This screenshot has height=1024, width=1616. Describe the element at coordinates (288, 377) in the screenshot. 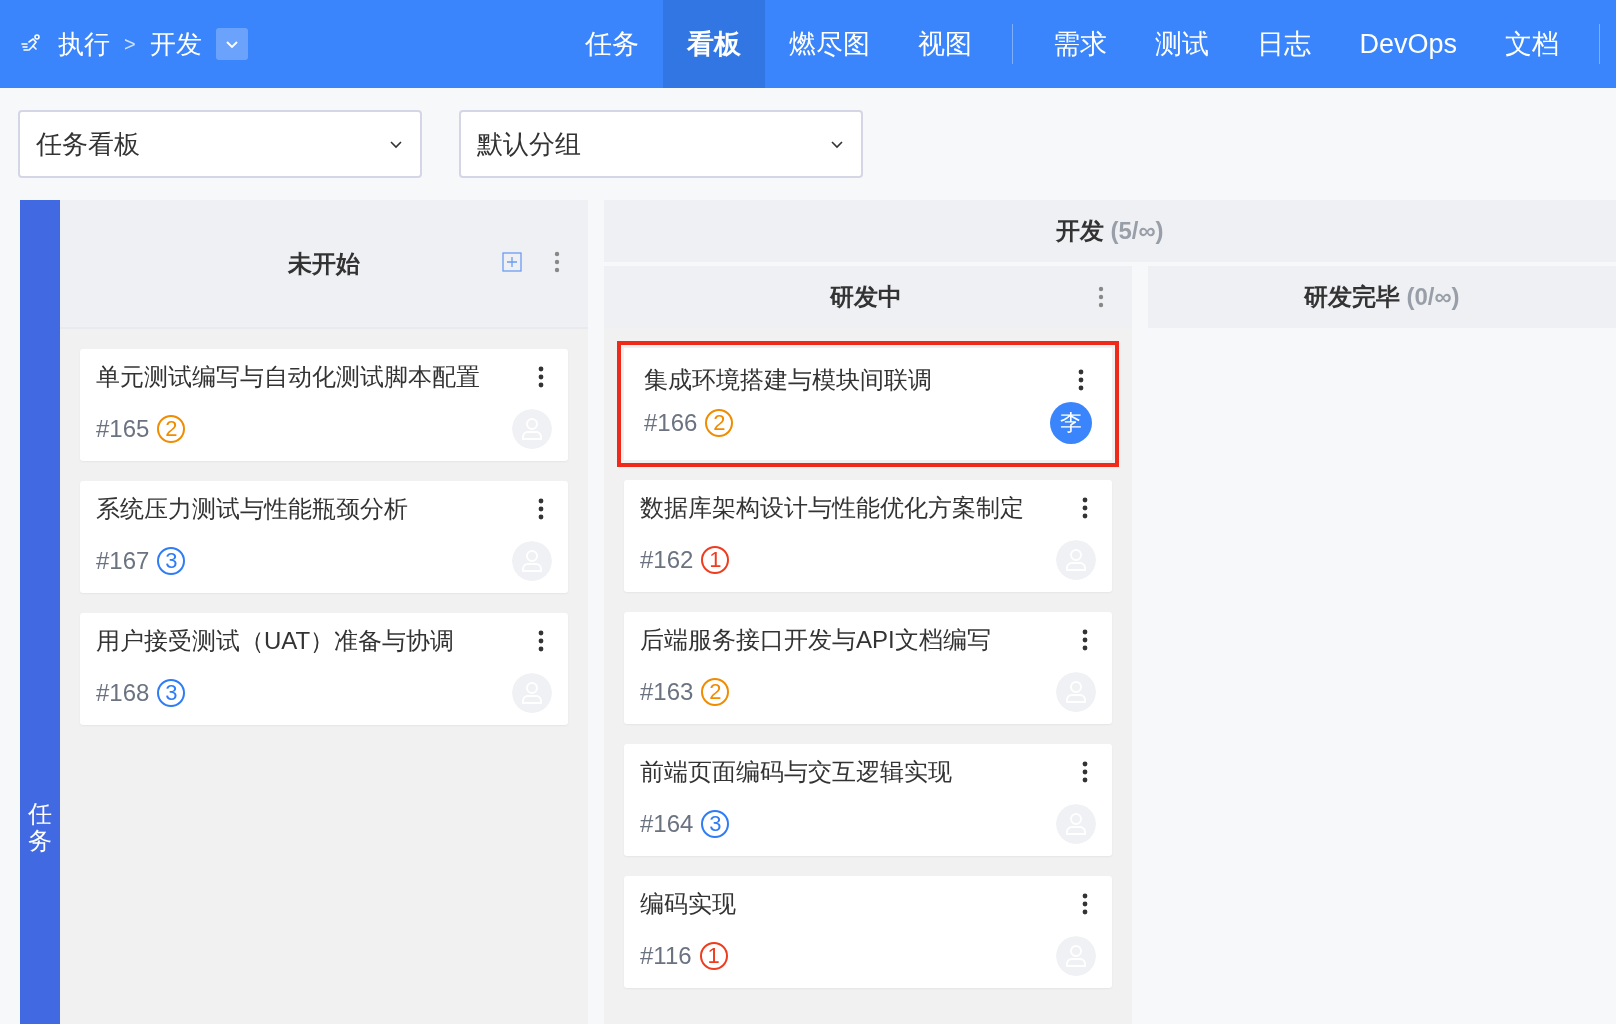

I see `card-title: 单元测试编写与自动化测试脚本配置` at that location.